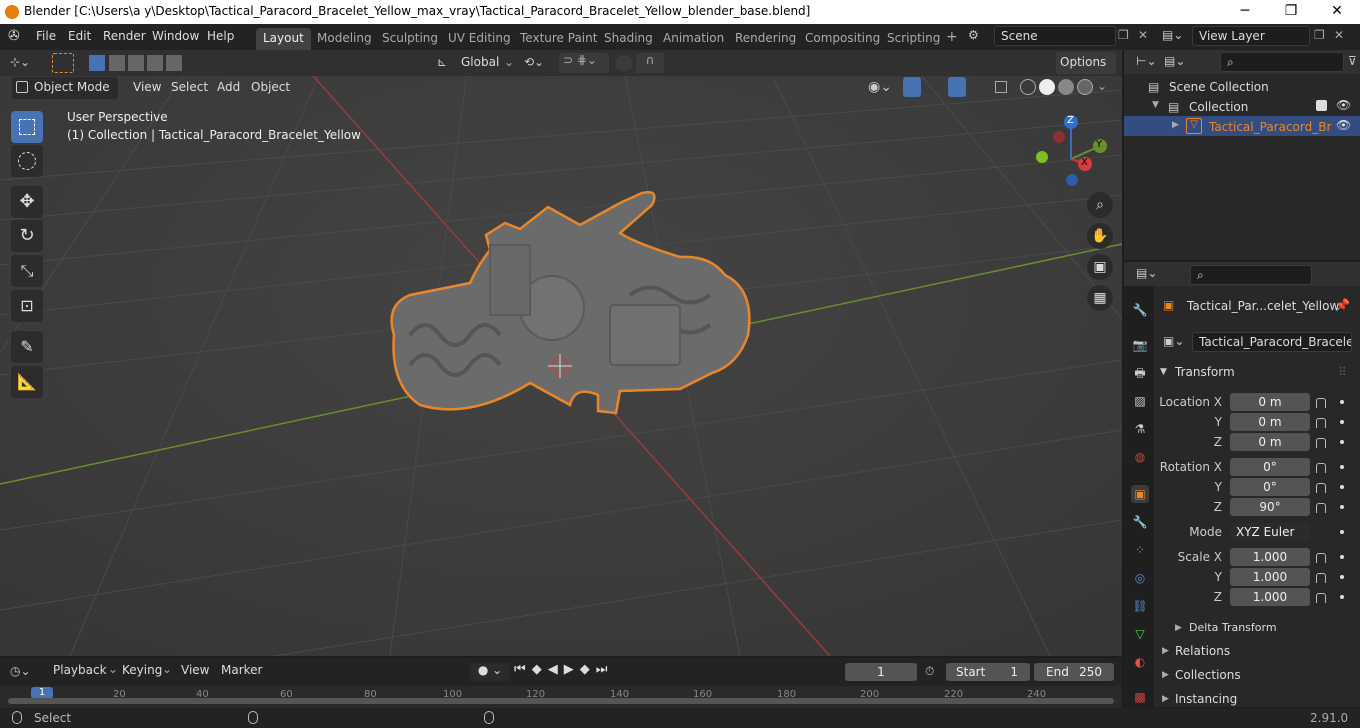  Describe the element at coordinates (1174, 61) in the screenshot. I see `display-mode-icon: ▤⌄` at that location.